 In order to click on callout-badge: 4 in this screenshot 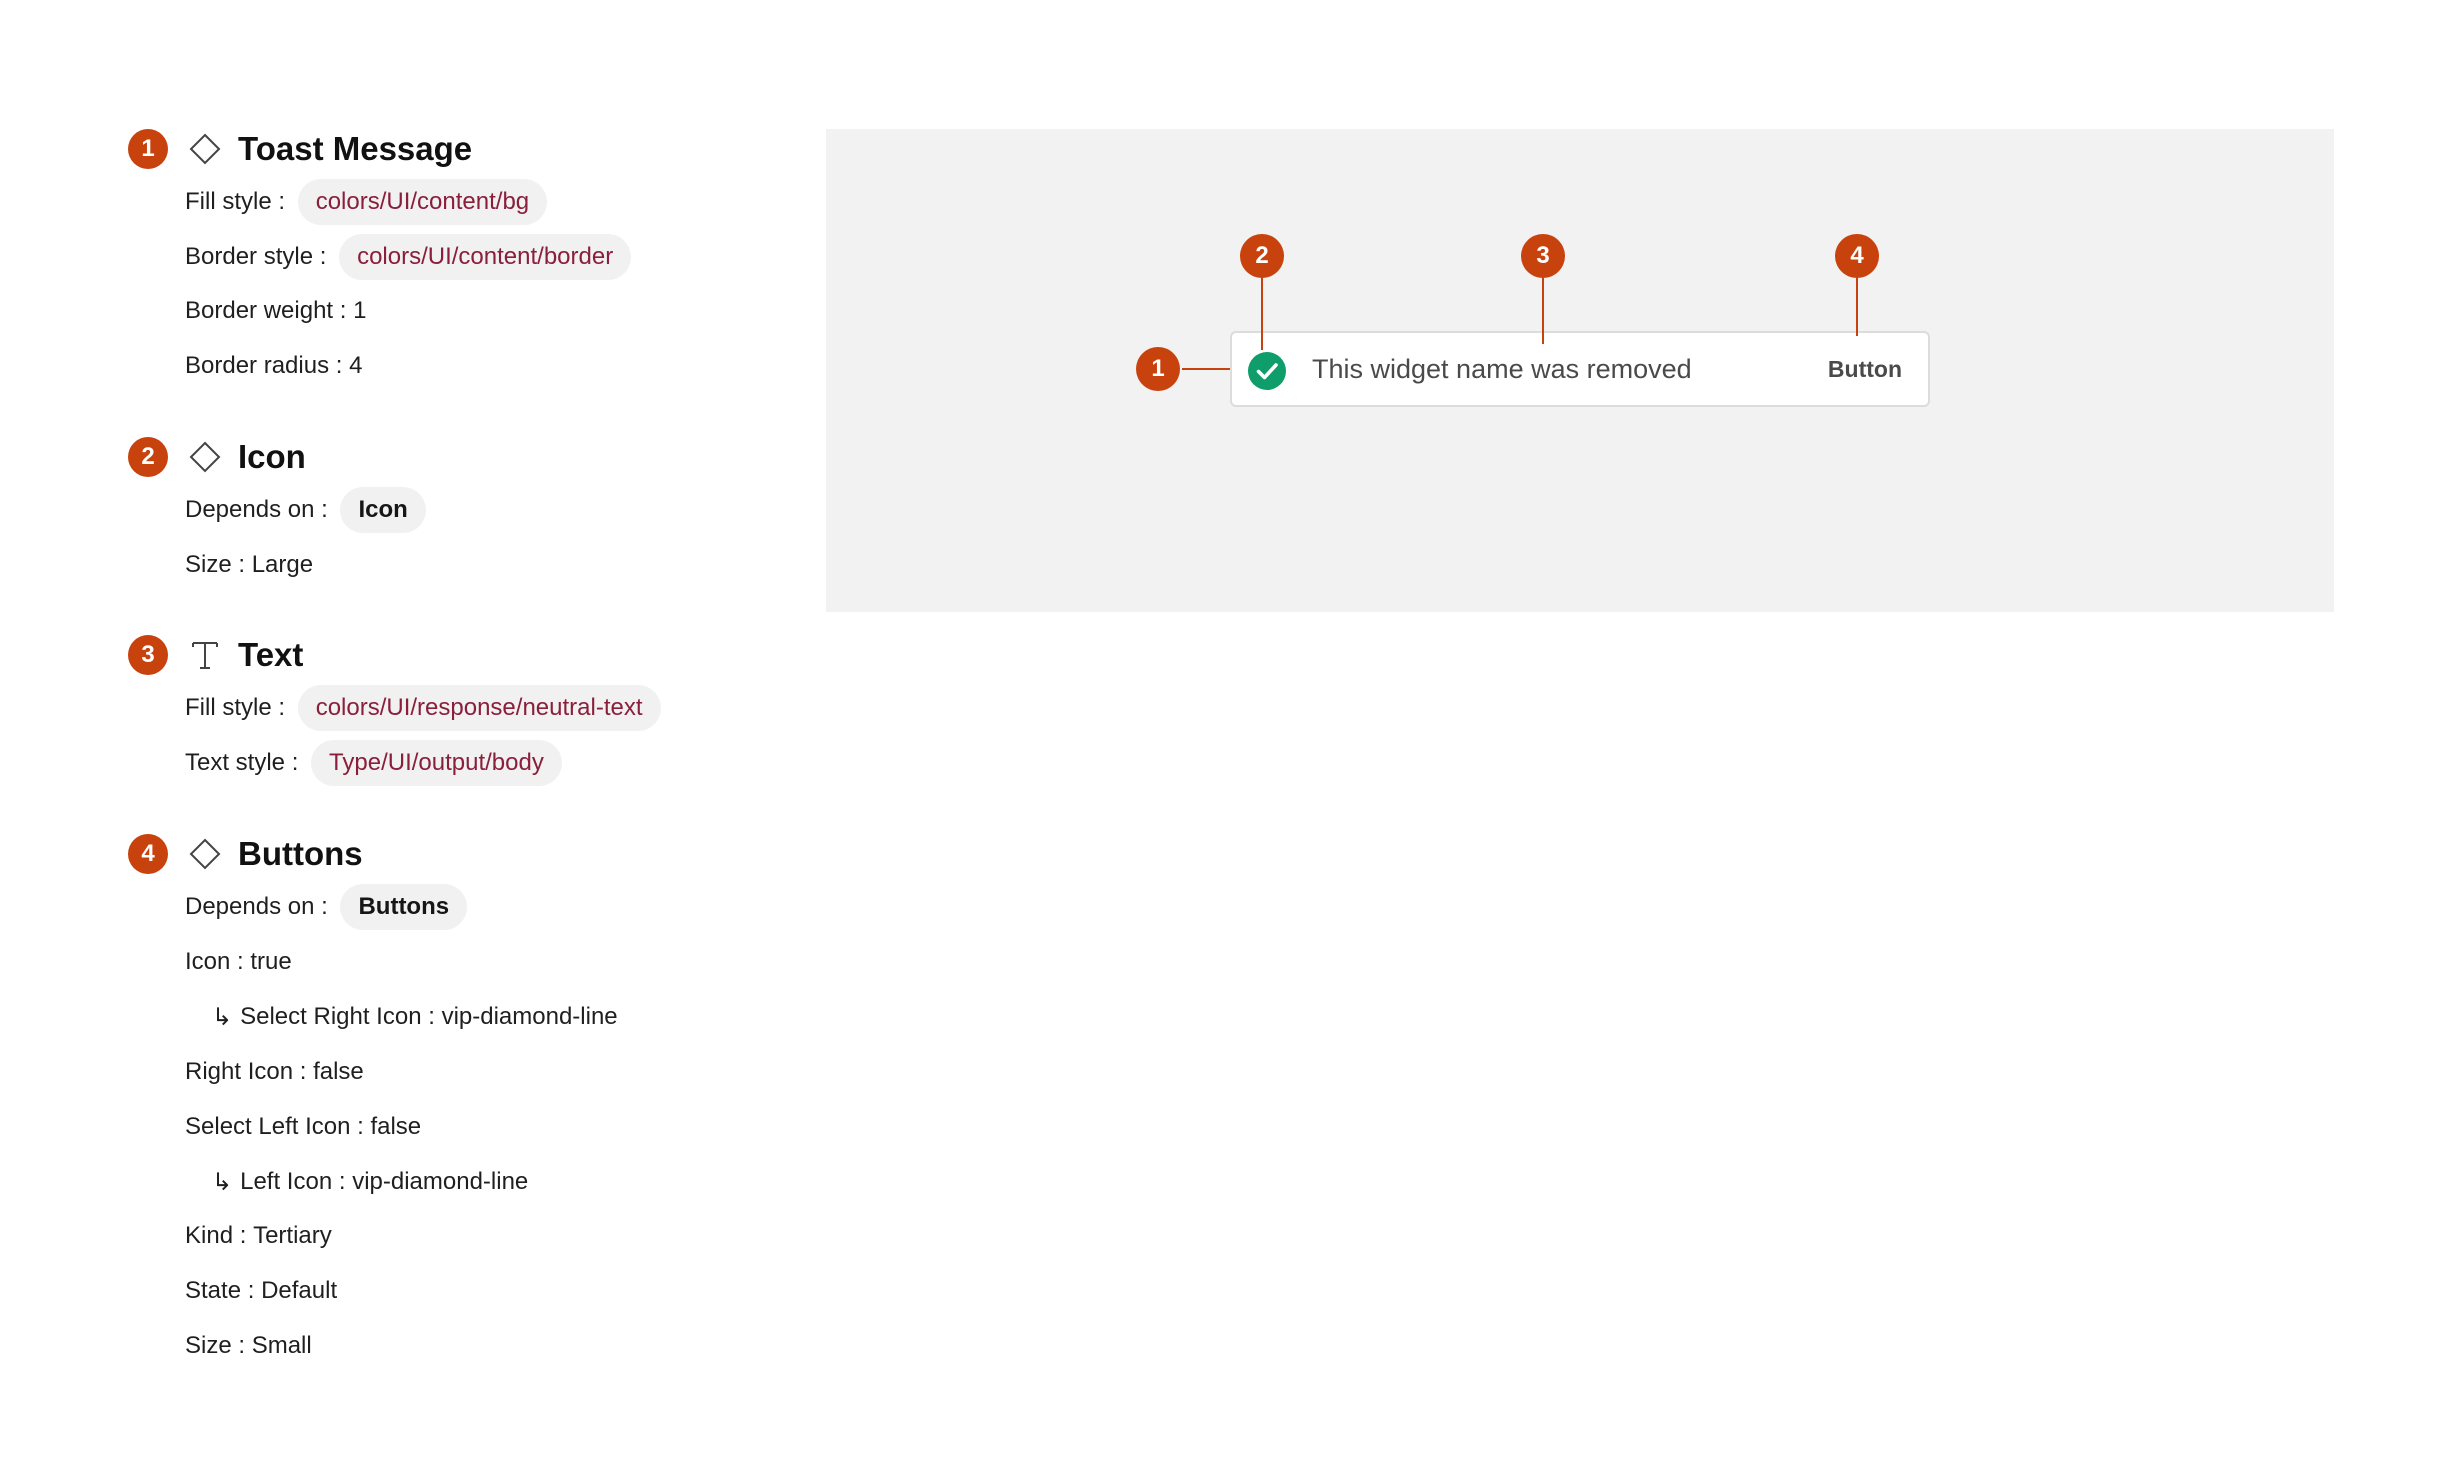, I will do `click(1857, 256)`.